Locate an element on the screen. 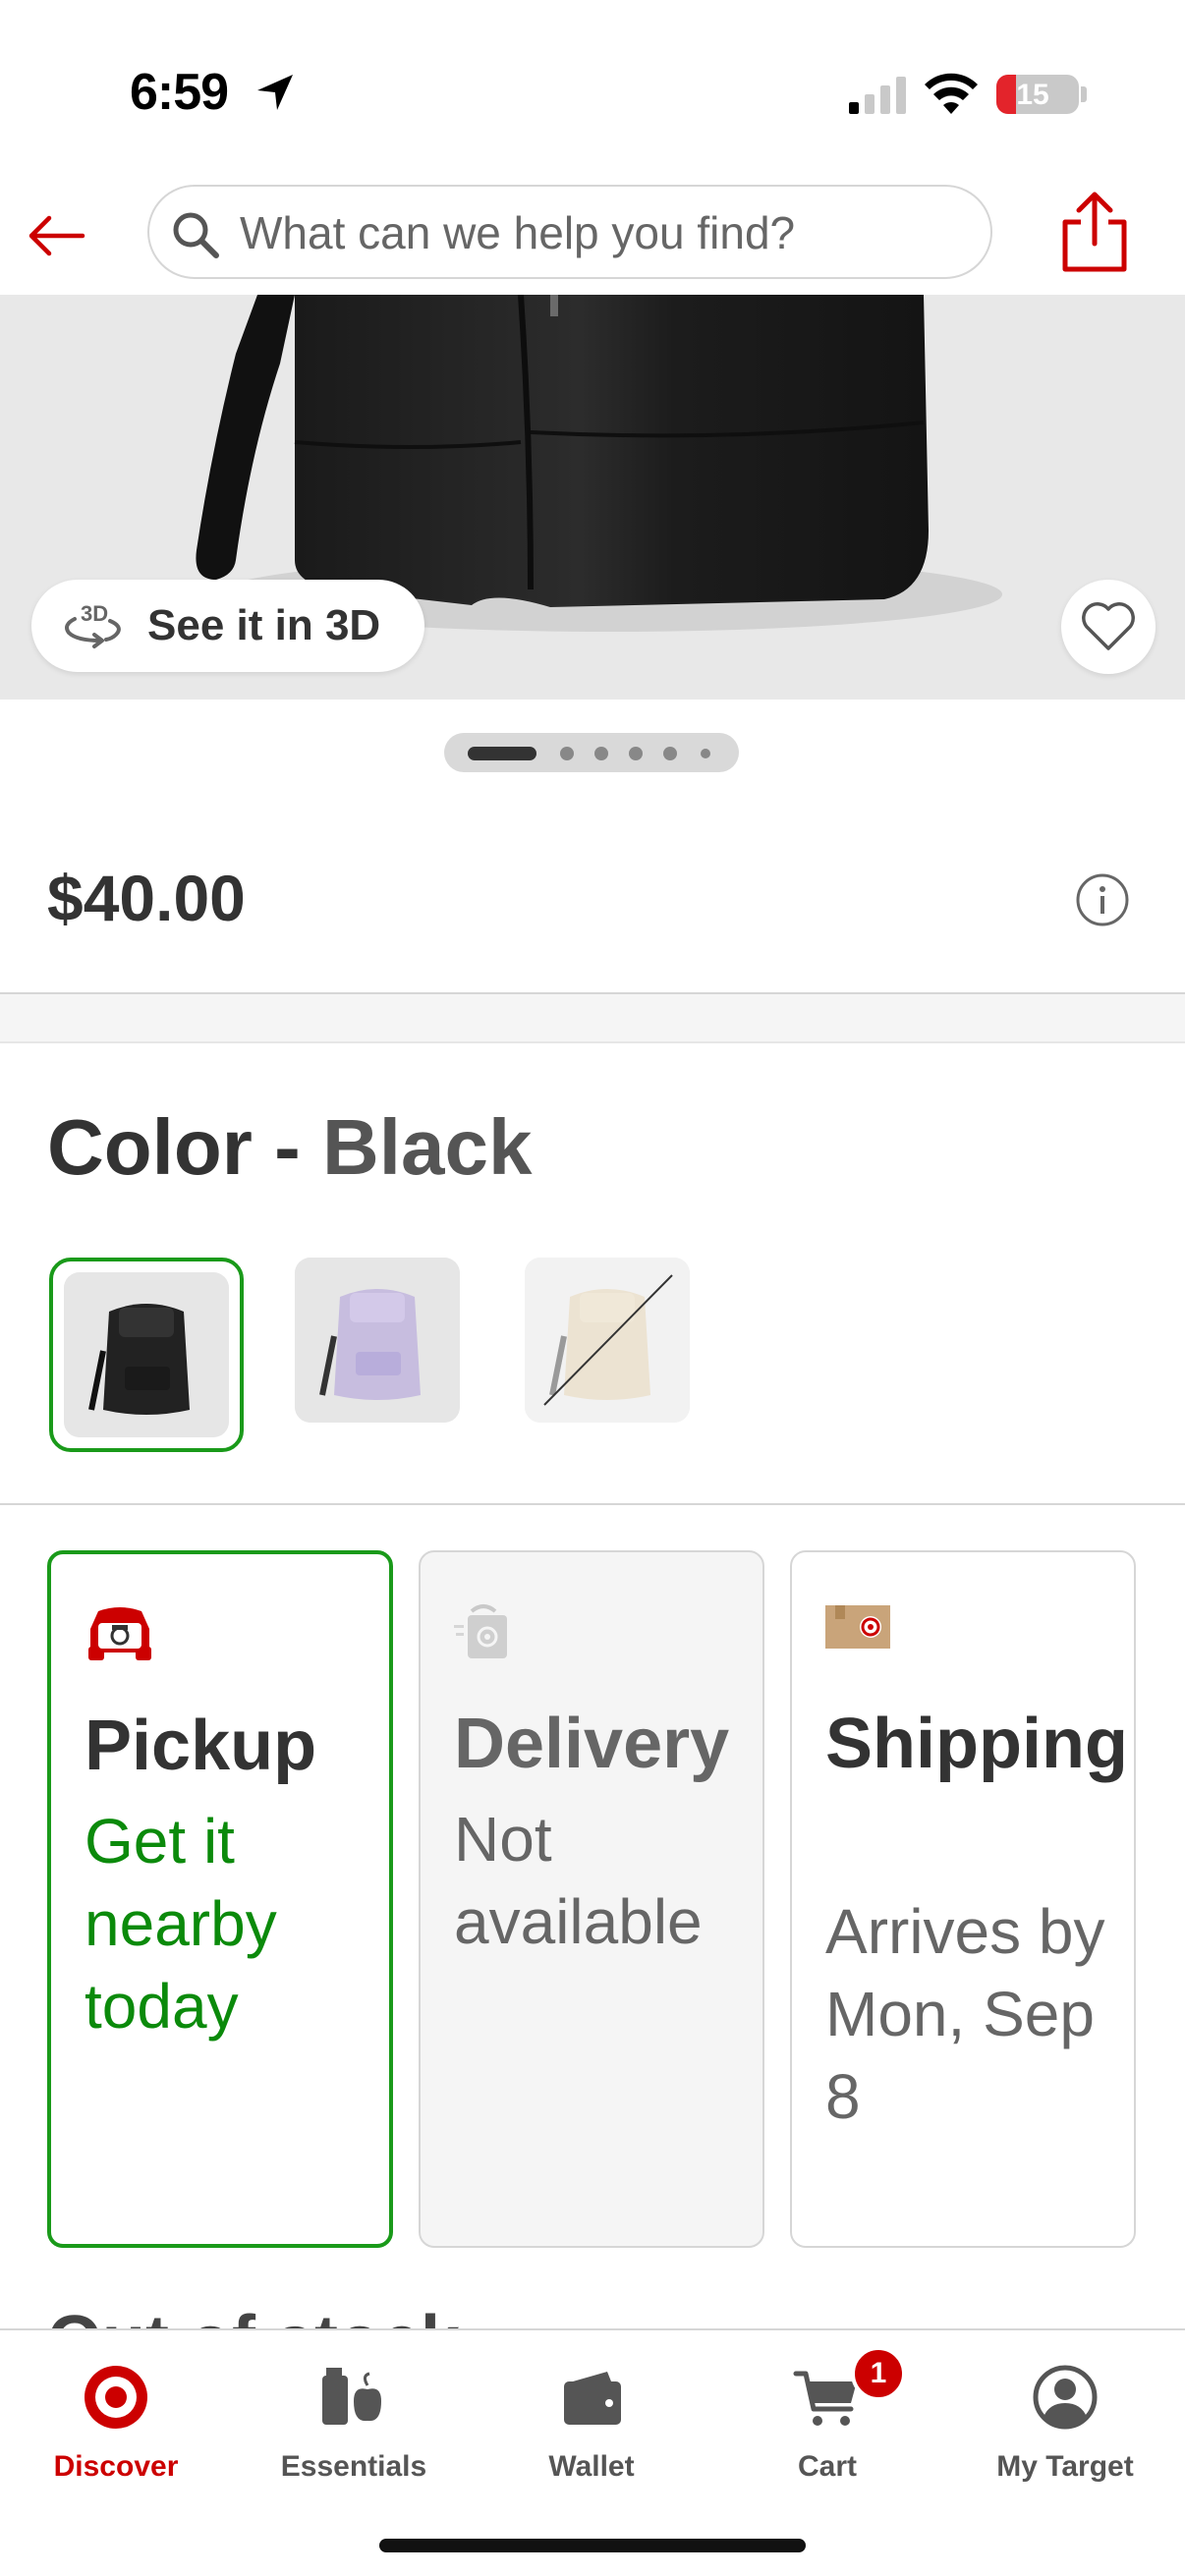 The image size is (1185, 2576). delivery-bag-icon is located at coordinates (481, 1631).